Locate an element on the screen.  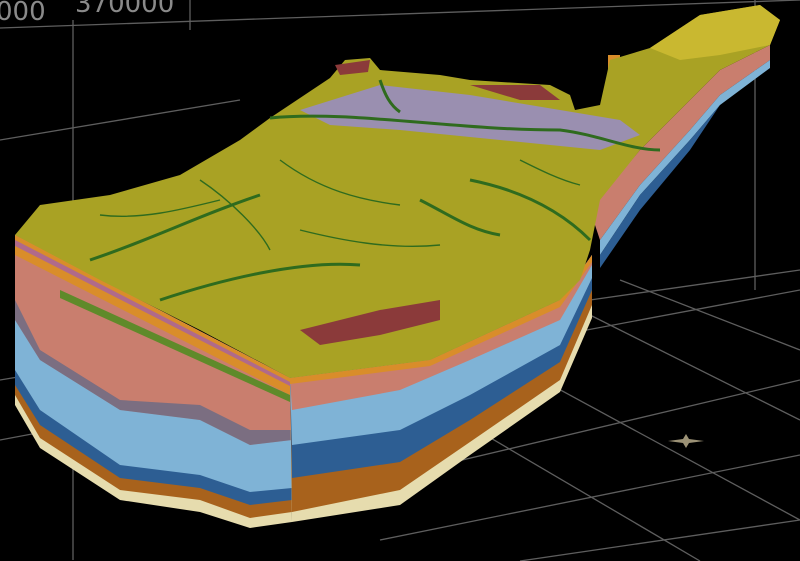
axis-label: 370000 is located at coordinates (124, 9).